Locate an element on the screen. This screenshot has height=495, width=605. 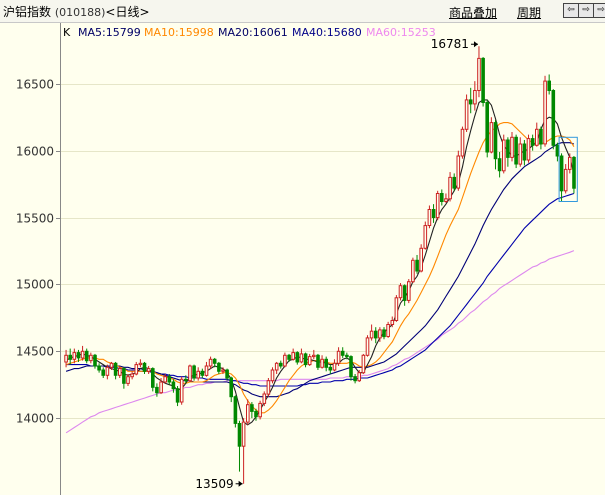
y-tick-label: 14000 is located at coordinates (35, 419).